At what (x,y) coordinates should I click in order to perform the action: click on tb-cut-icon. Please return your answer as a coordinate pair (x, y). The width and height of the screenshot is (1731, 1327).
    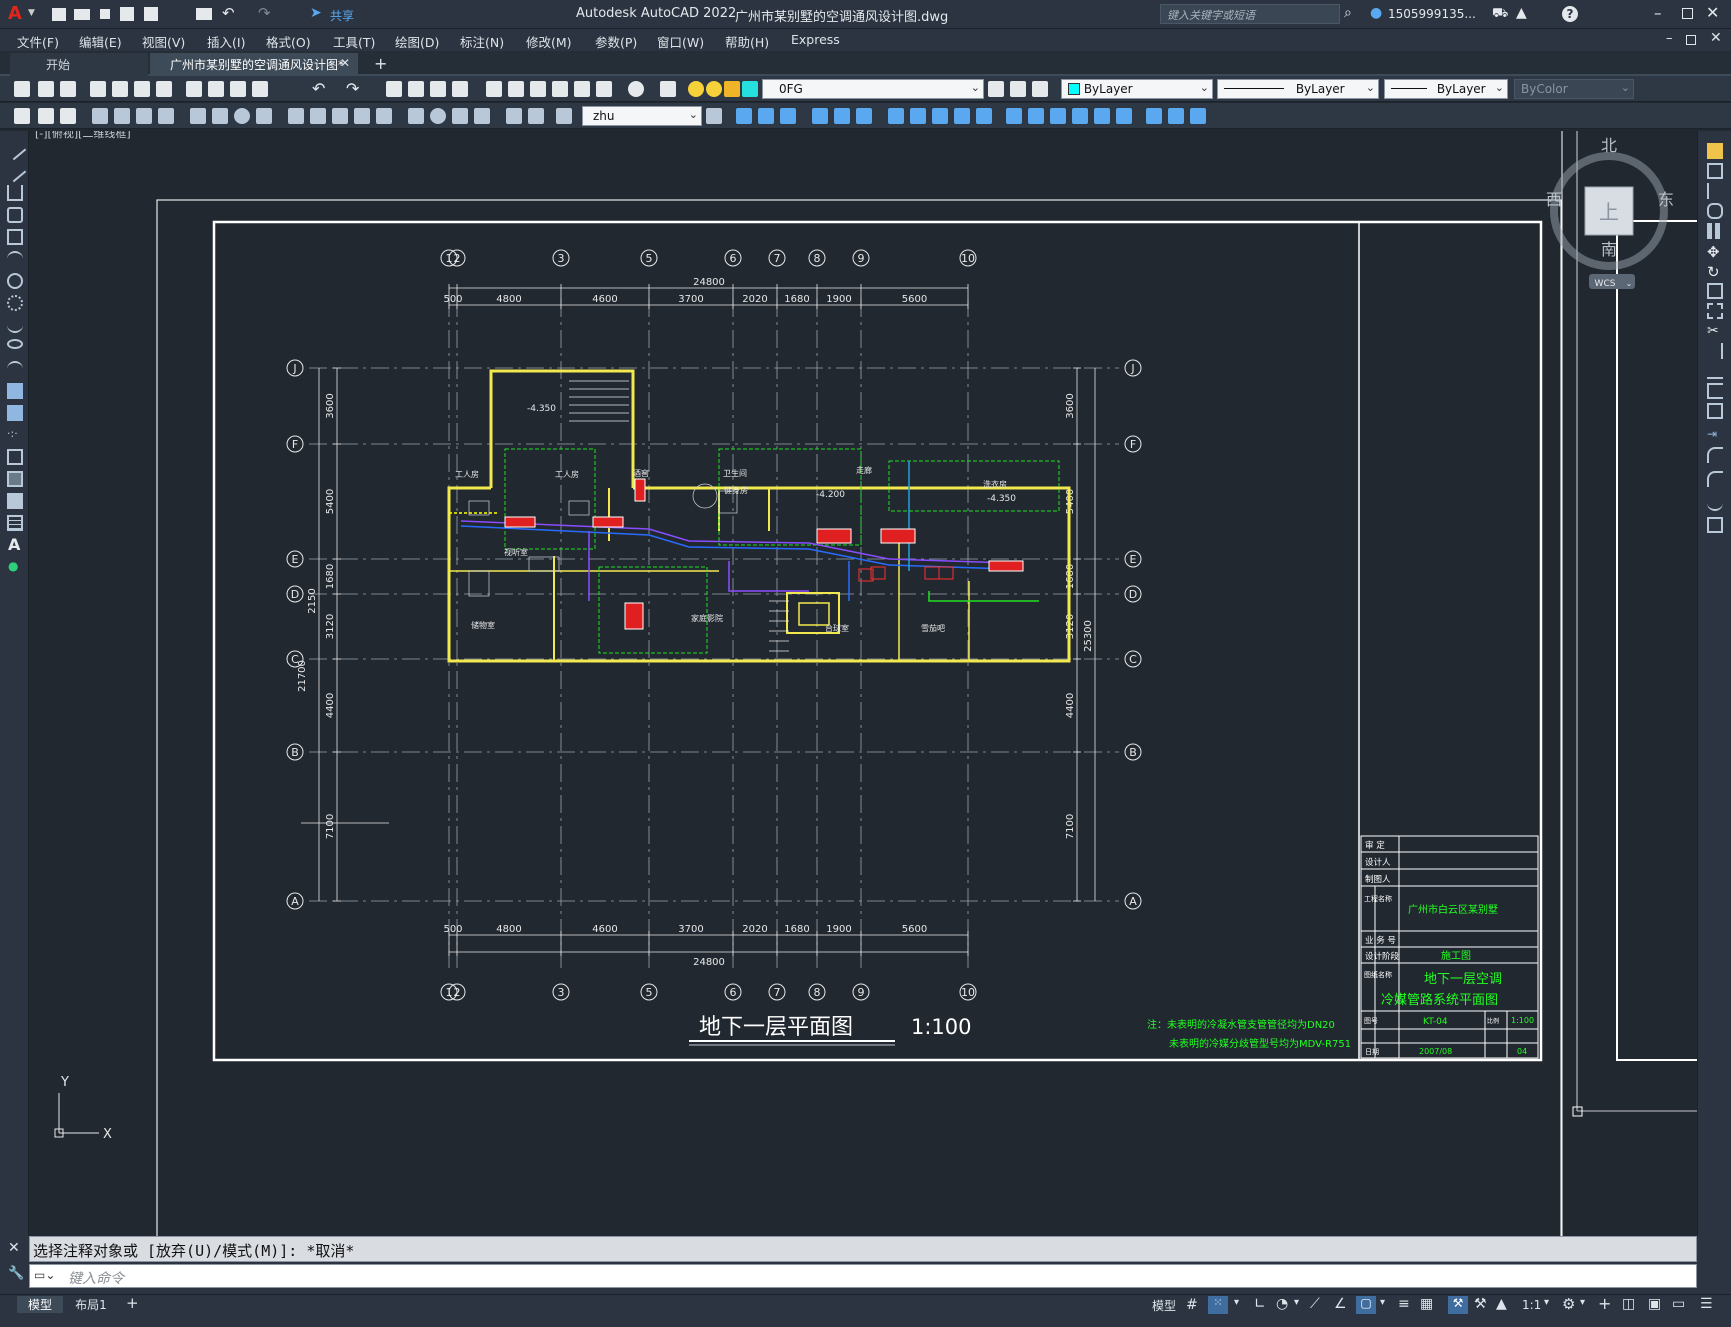
    Looking at the image, I should click on (194, 89).